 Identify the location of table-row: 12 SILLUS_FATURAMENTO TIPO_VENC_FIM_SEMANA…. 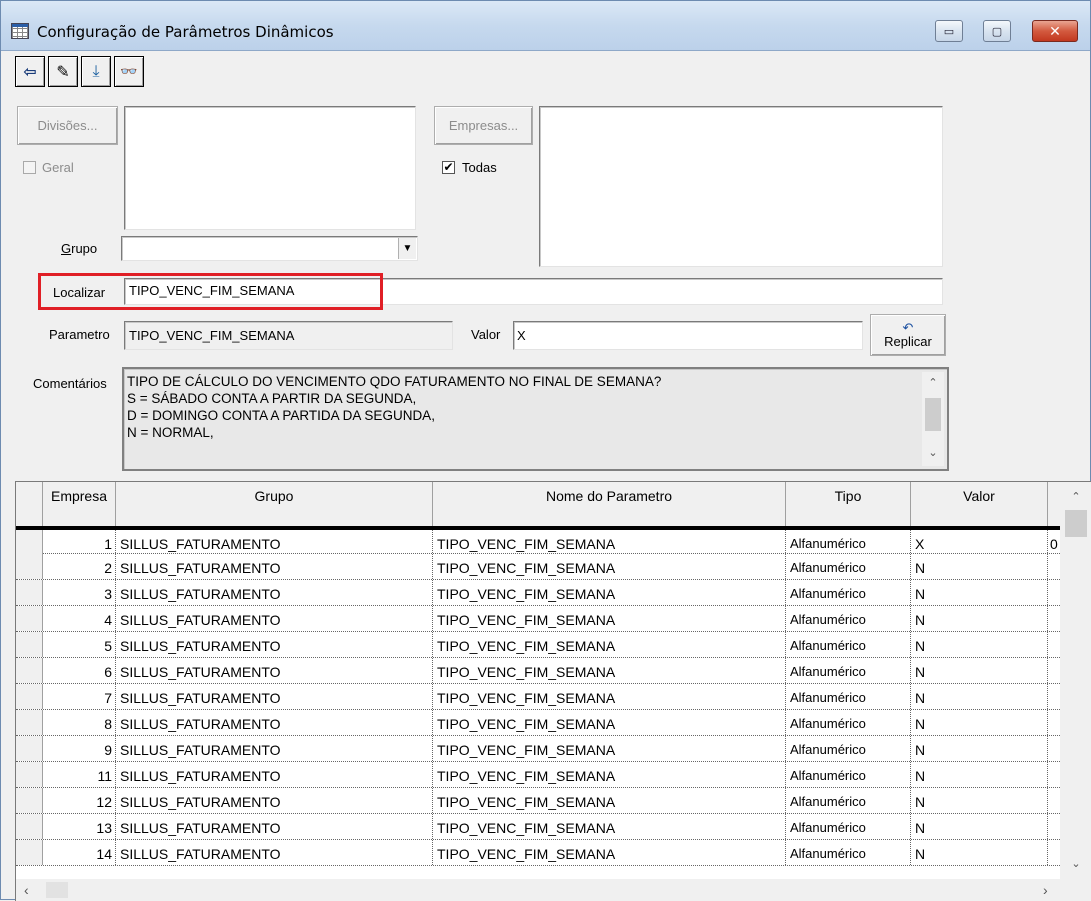
(538, 801).